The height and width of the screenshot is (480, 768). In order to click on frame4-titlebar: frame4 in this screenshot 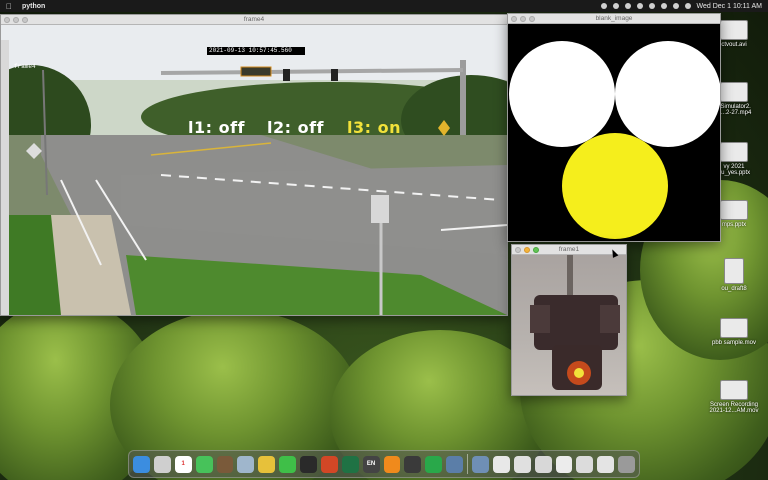, I will do `click(254, 20)`.